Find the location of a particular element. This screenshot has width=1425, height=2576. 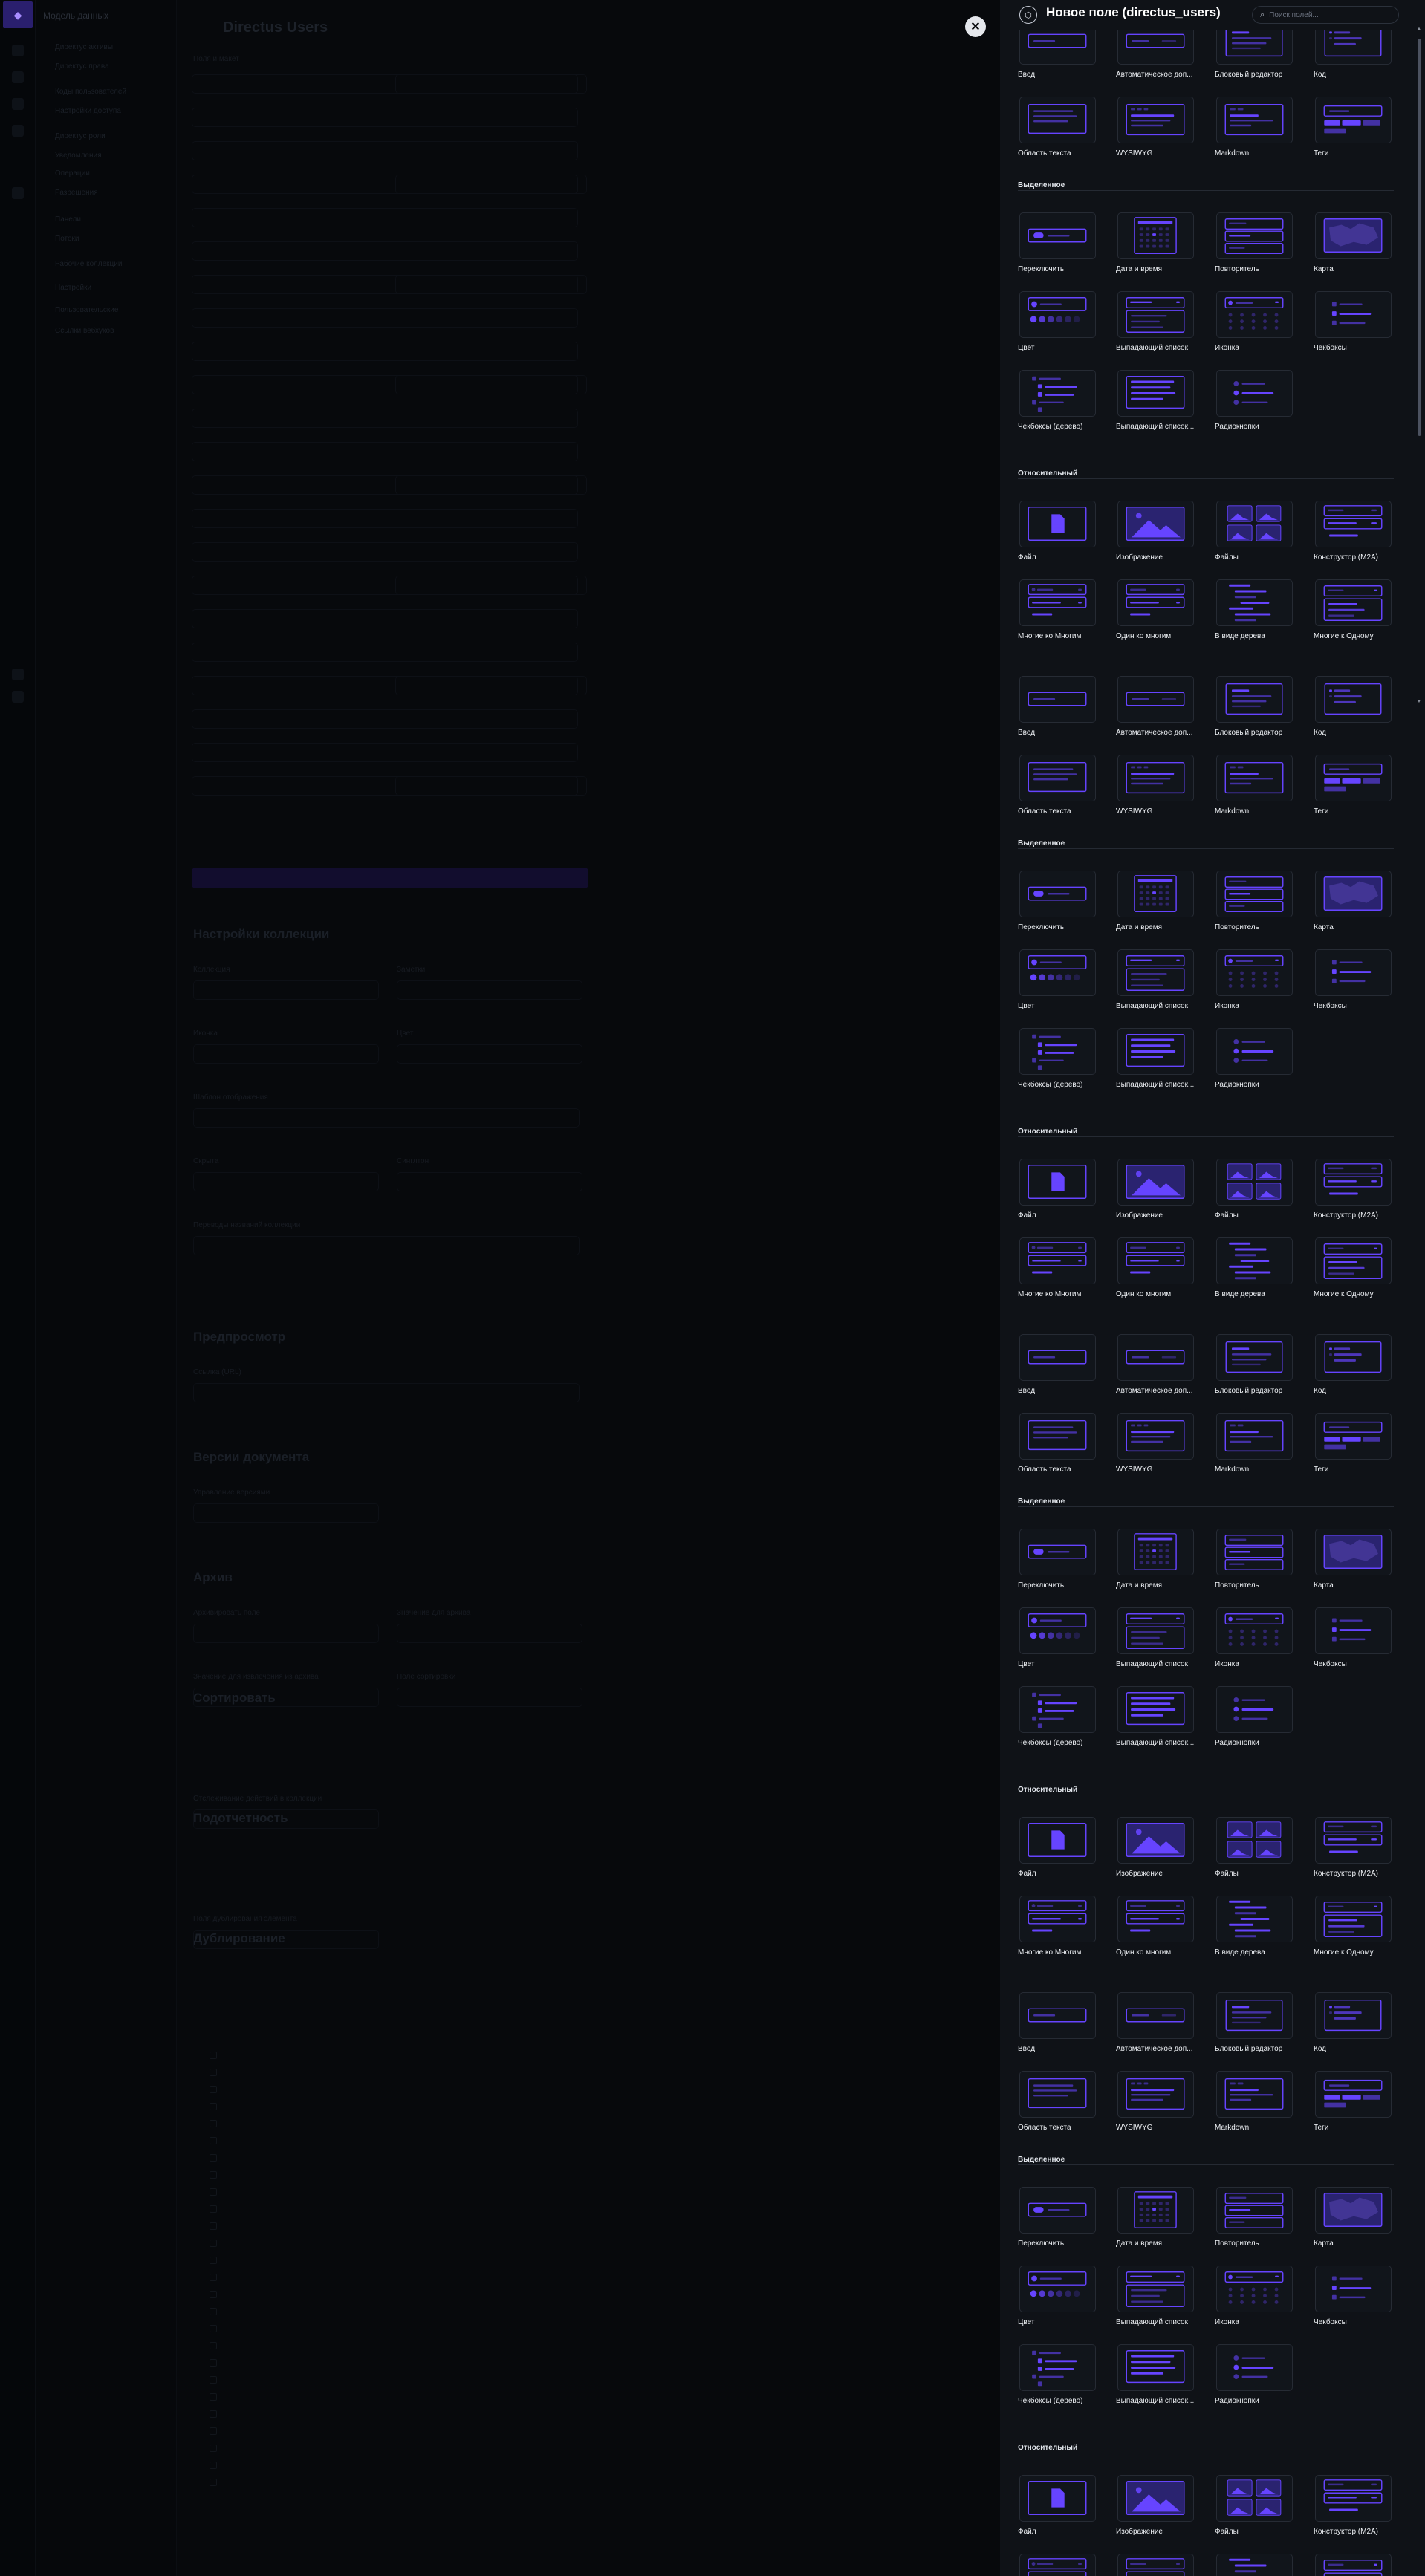

nav-item: Директус активы is located at coordinates (84, 47).